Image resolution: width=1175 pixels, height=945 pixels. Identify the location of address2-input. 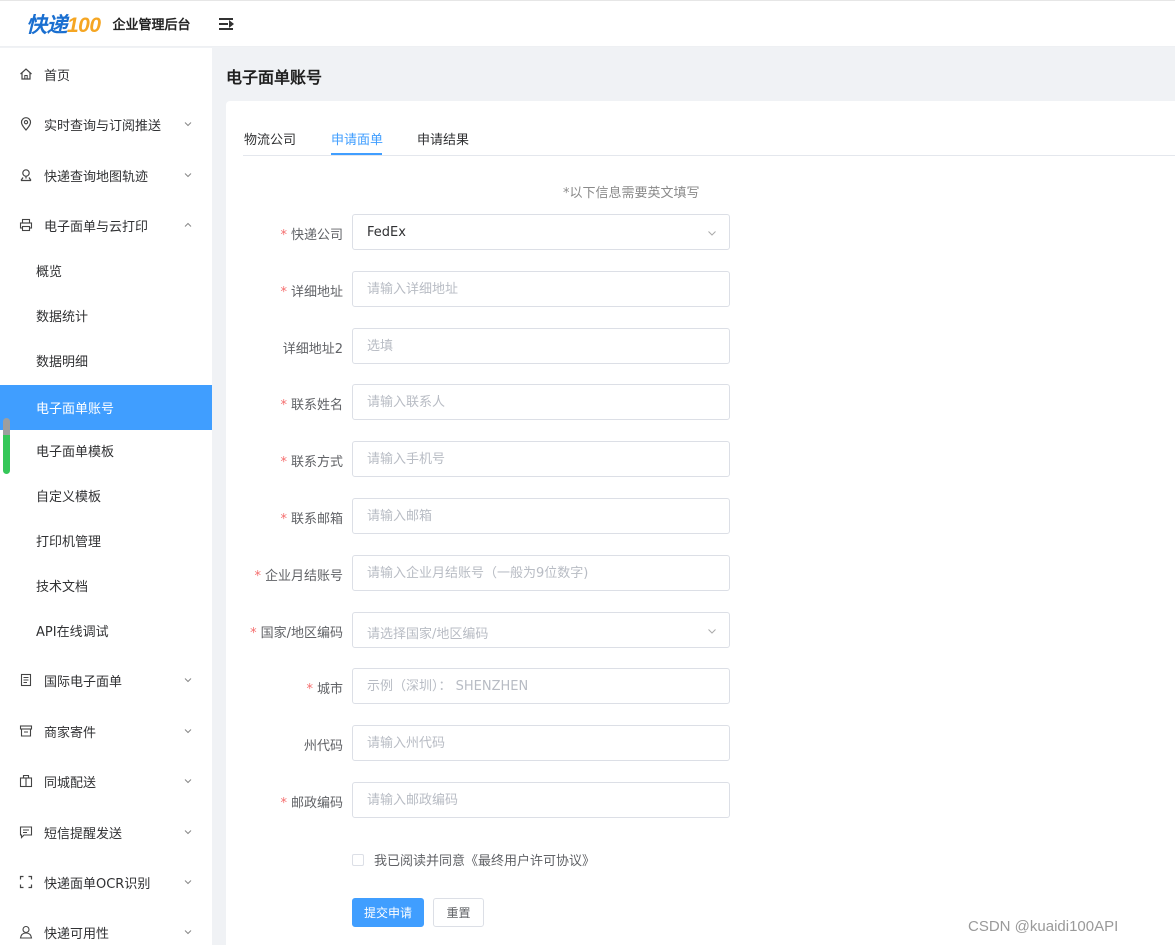
(541, 346).